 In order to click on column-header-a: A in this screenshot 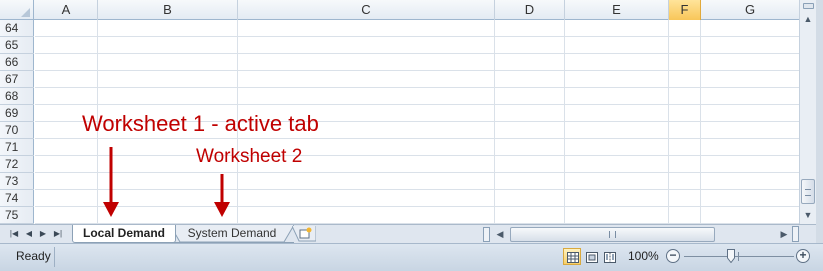, I will do `click(66, 10)`.